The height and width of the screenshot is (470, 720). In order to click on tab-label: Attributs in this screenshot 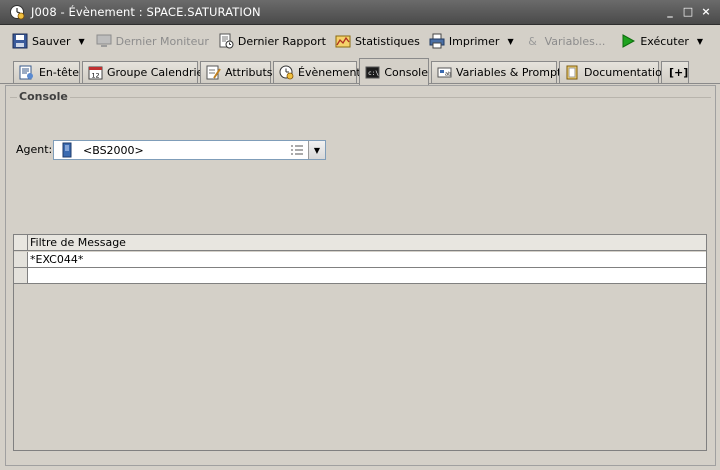, I will do `click(249, 72)`.